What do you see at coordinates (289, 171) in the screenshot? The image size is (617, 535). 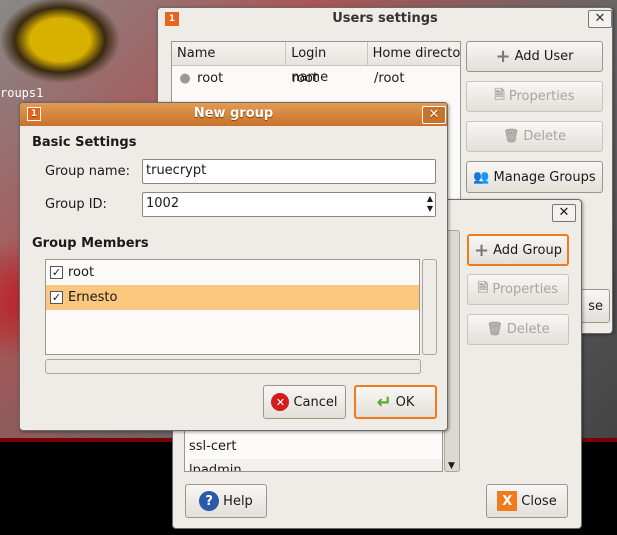 I see `group-name-input: truecrypt` at bounding box center [289, 171].